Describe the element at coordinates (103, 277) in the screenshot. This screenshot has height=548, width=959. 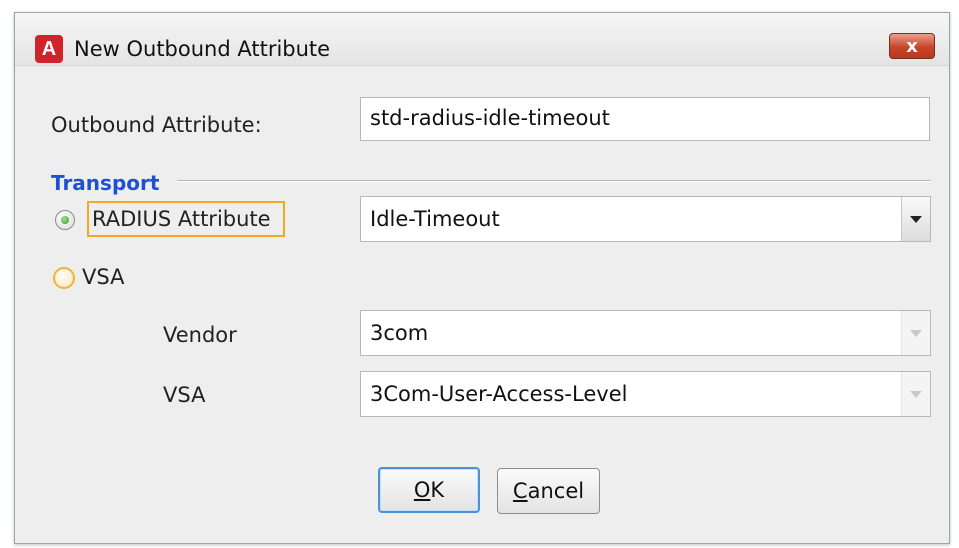
I see `vsa-option-label: VSA` at that location.